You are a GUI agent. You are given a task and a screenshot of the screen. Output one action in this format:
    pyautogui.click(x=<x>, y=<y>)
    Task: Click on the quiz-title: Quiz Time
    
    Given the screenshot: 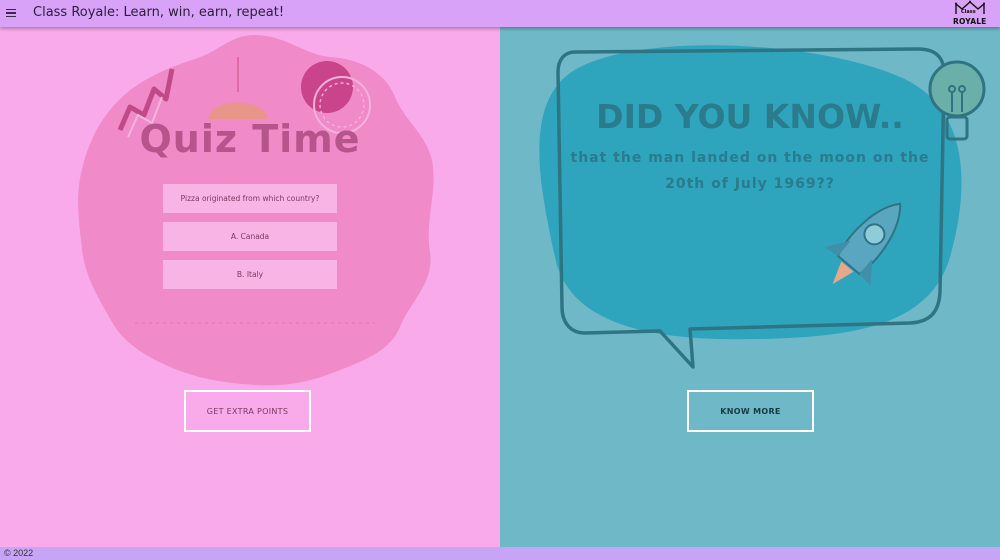 What is the action you would take?
    pyautogui.click(x=250, y=139)
    